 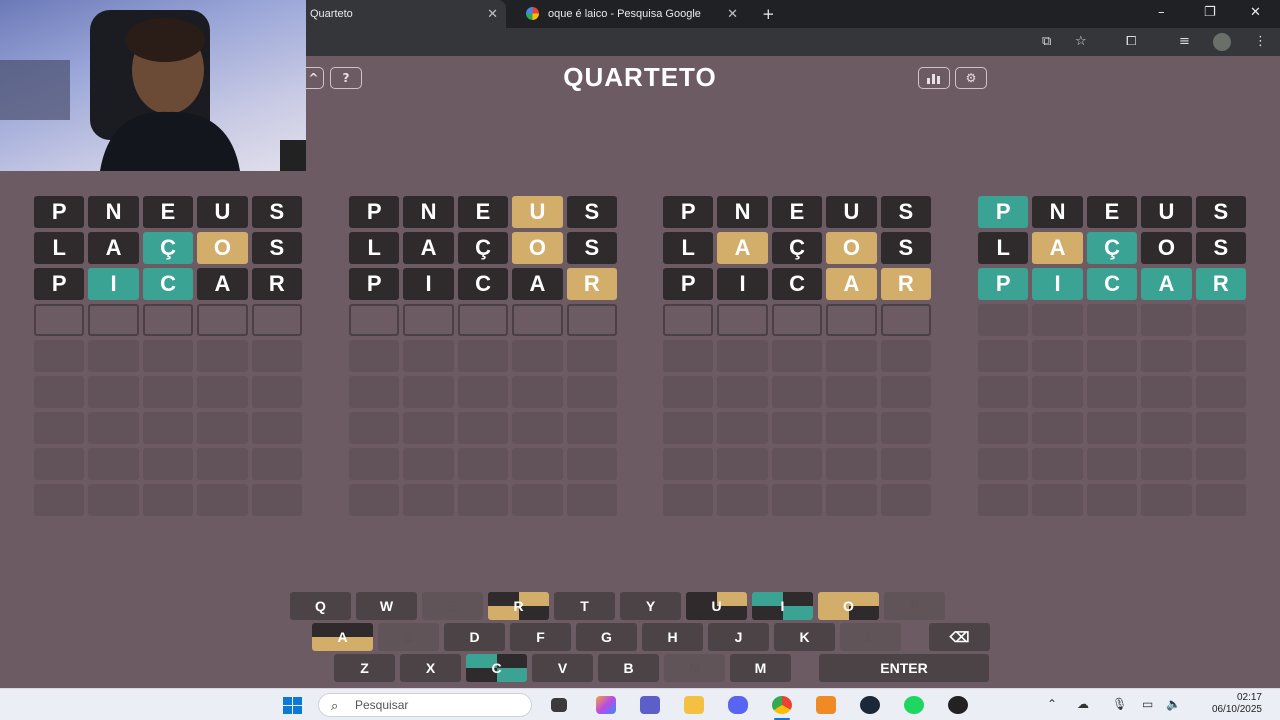 What do you see at coordinates (1083, 704) in the screenshot?
I see `onedrive-icon: ☁` at bounding box center [1083, 704].